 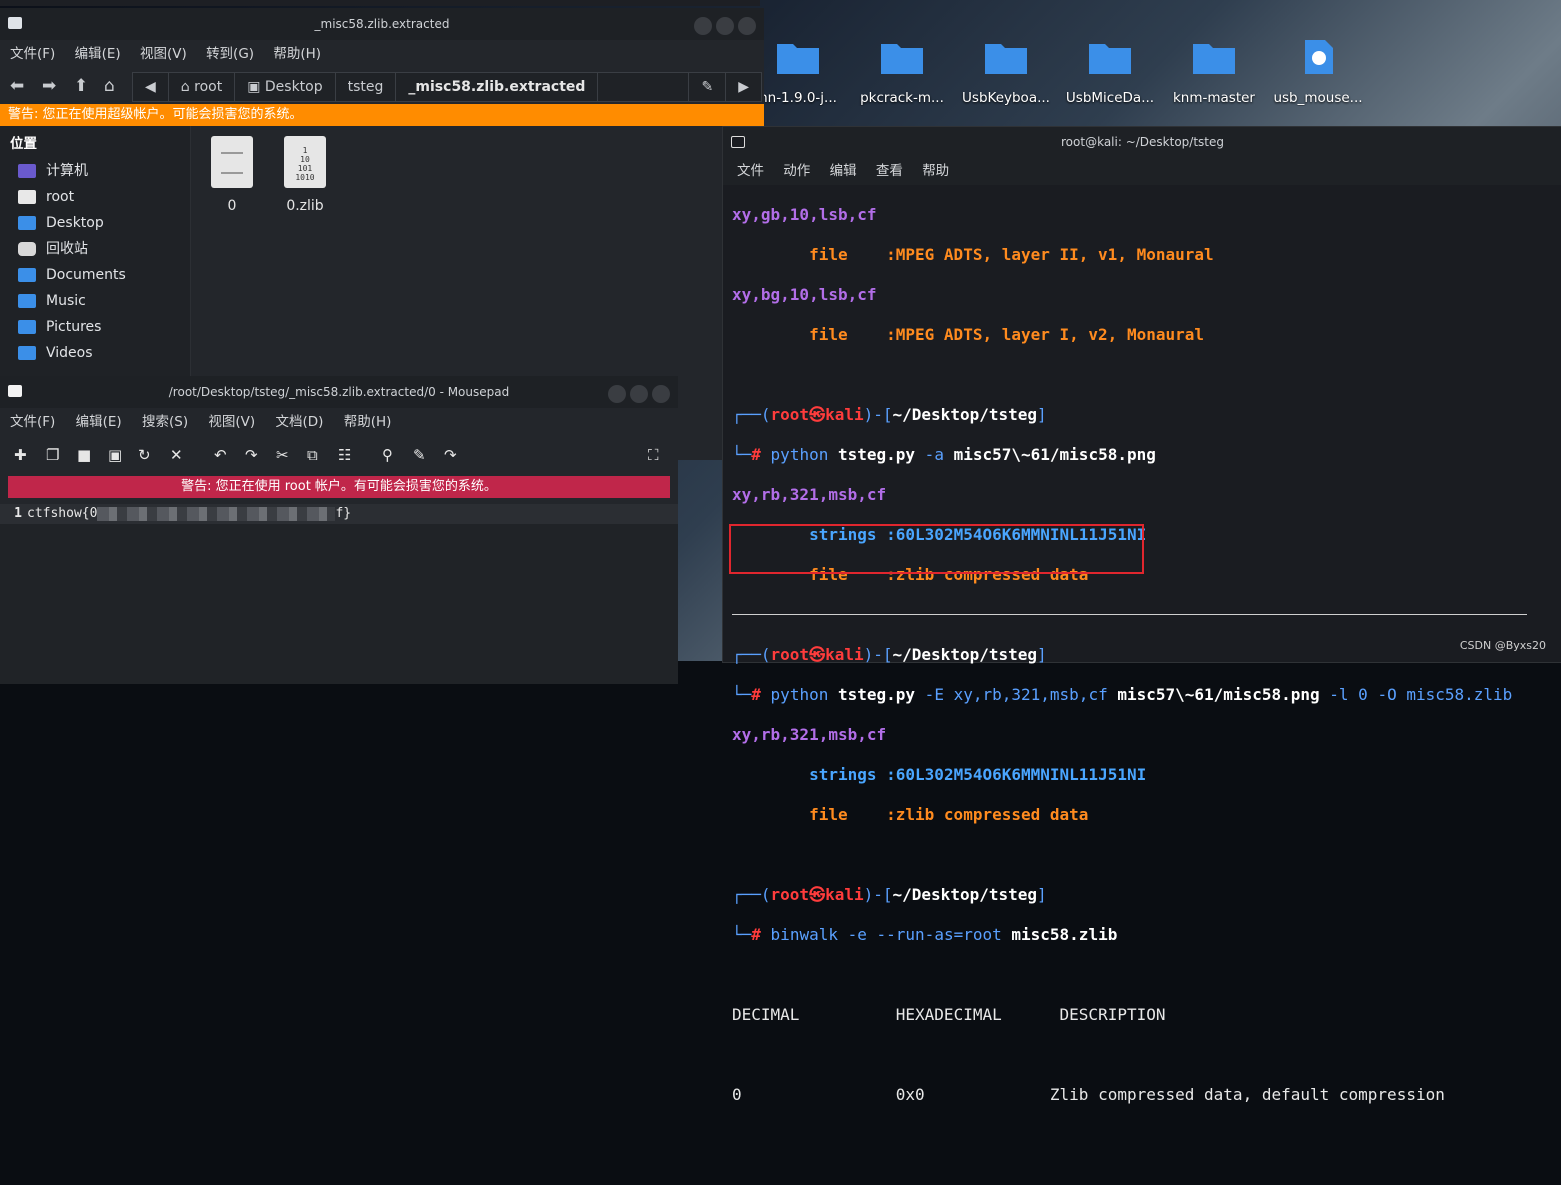 What do you see at coordinates (419, 455) in the screenshot?
I see `find-replace-icon: ✎` at bounding box center [419, 455].